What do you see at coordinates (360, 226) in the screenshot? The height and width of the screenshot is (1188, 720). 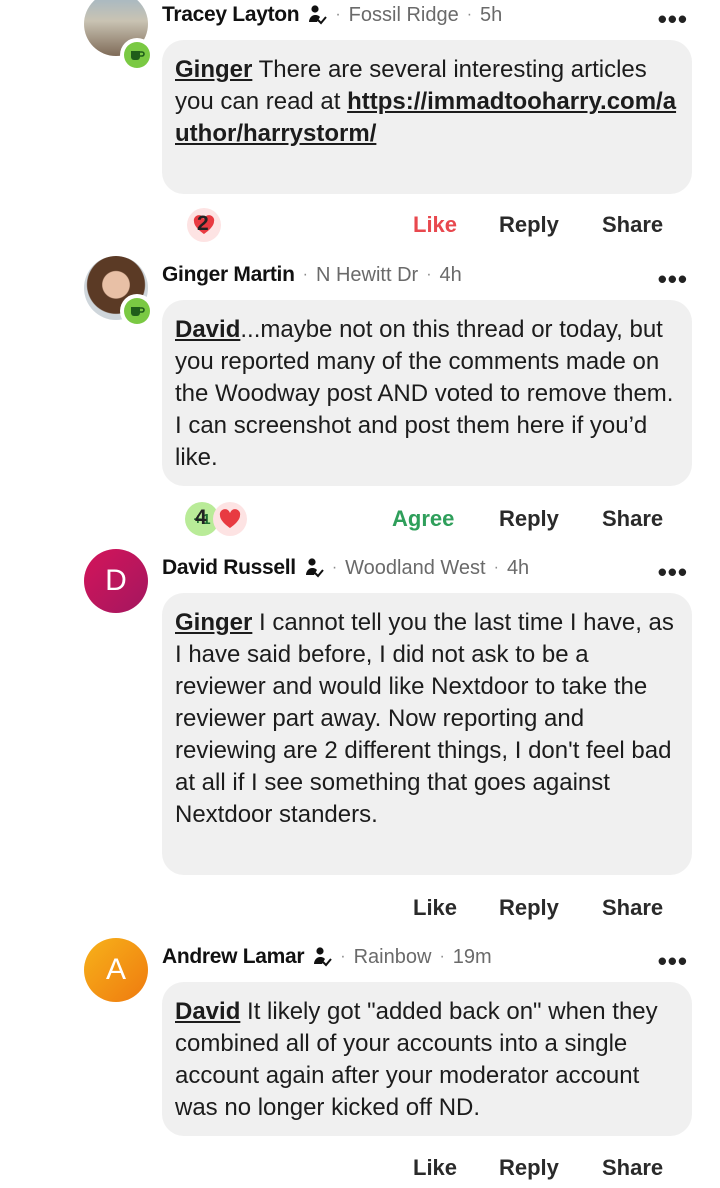 I see `comment-actions: 2 Like Reply Share` at bounding box center [360, 226].